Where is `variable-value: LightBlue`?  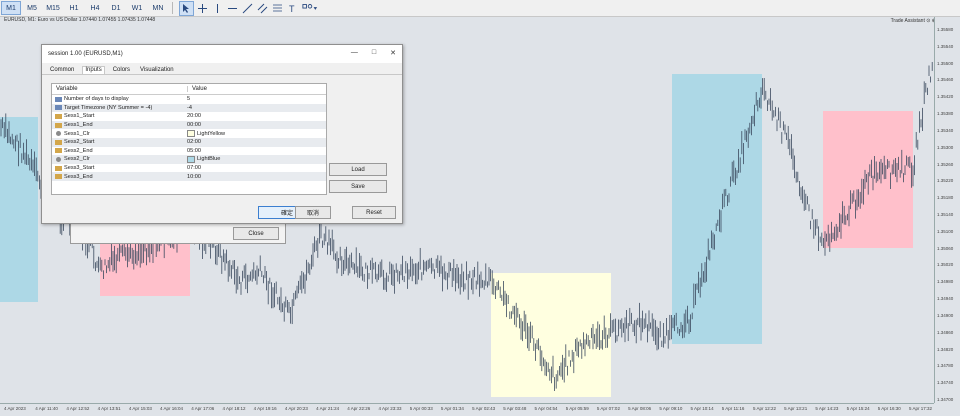 variable-value: LightBlue is located at coordinates (208, 159).